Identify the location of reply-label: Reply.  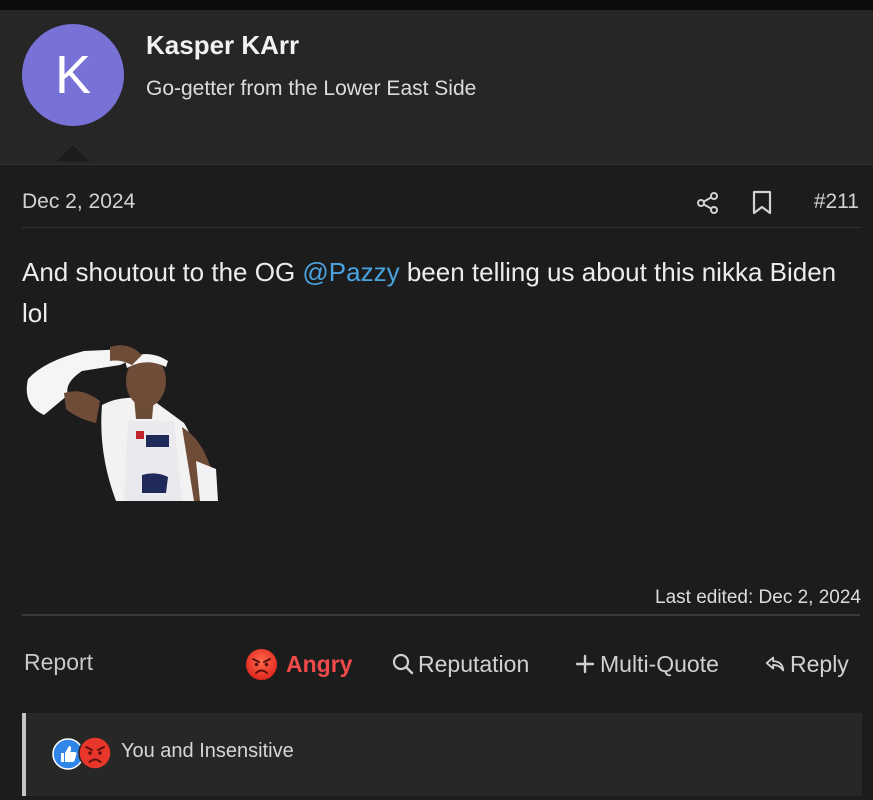
(819, 663).